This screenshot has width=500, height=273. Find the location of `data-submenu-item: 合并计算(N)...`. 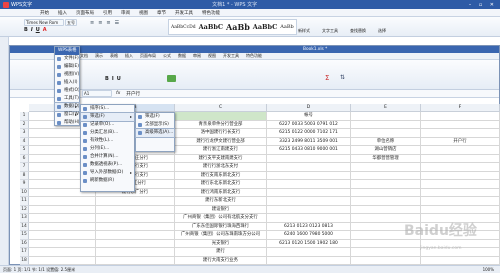

data-submenu-item: 合并计算(N)... is located at coordinates (107, 157).